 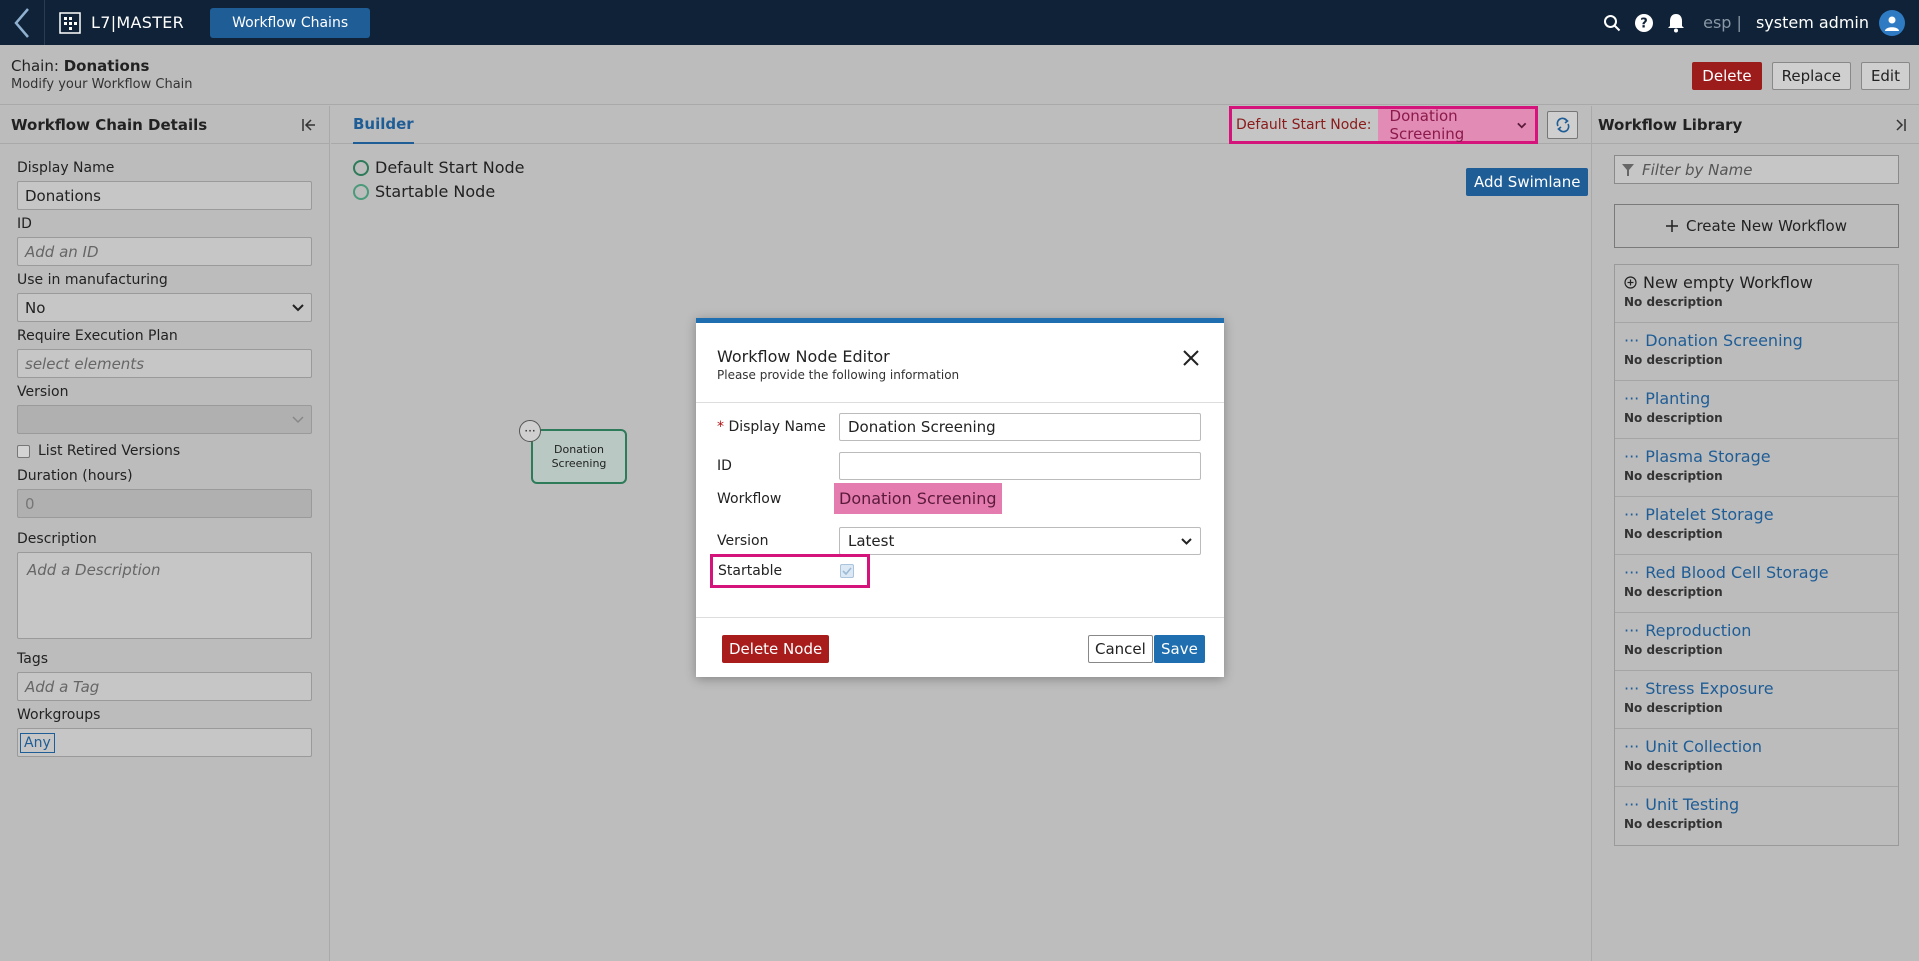 I want to click on filter-input: Filter by Name, so click(x=1756, y=169).